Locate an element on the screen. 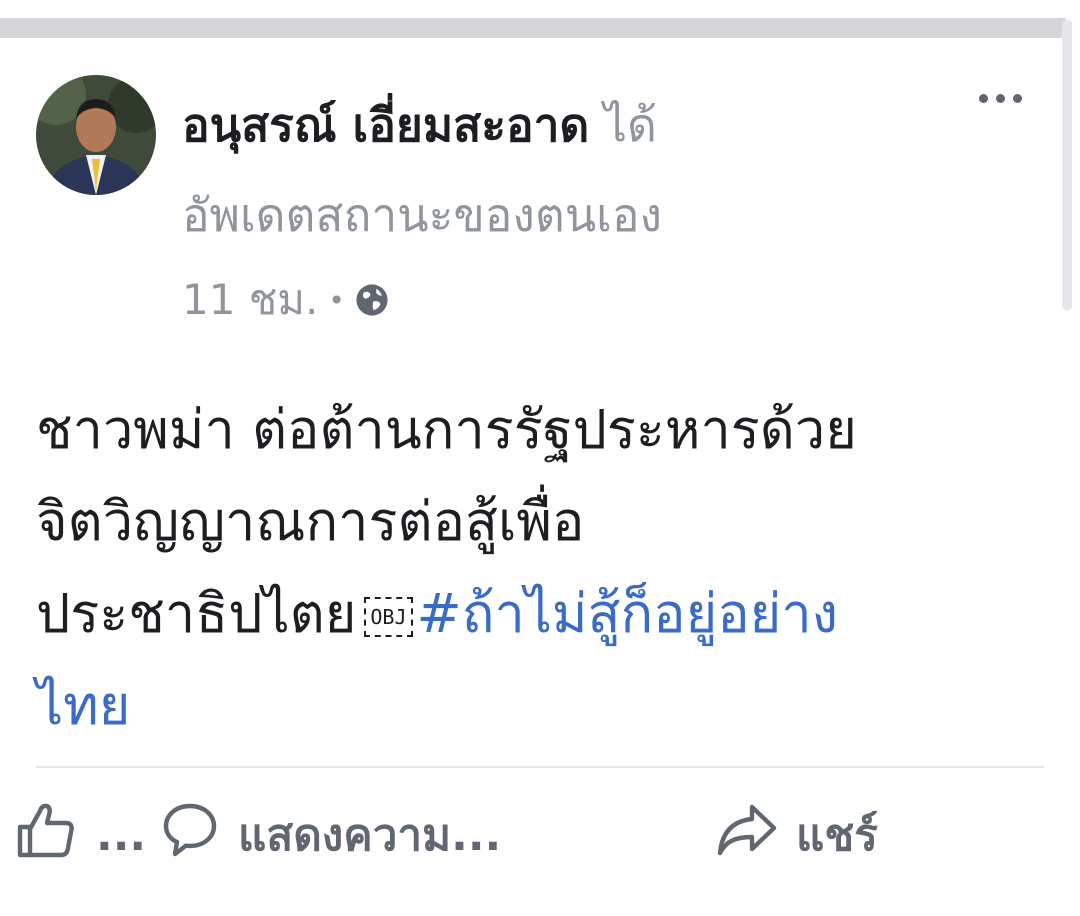 This screenshot has width=1080, height=916. timestamp: 11 ชม. is located at coordinates (250, 300).